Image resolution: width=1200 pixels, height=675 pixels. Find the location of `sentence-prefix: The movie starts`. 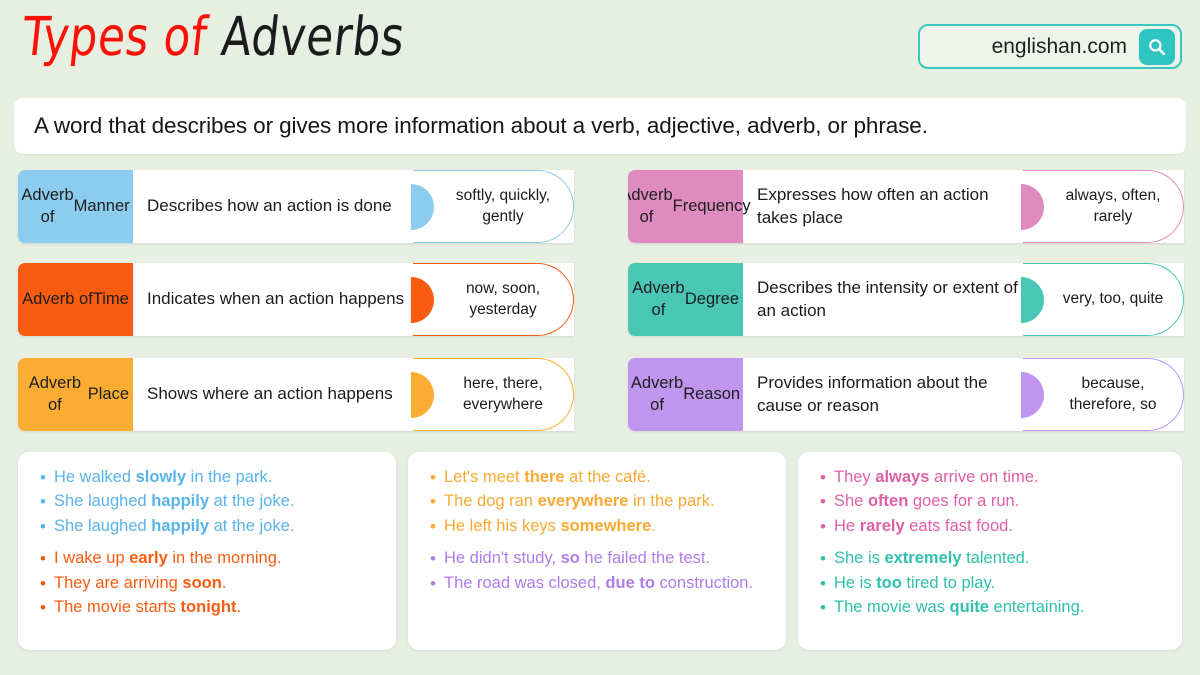

sentence-prefix: The movie starts is located at coordinates (117, 607).